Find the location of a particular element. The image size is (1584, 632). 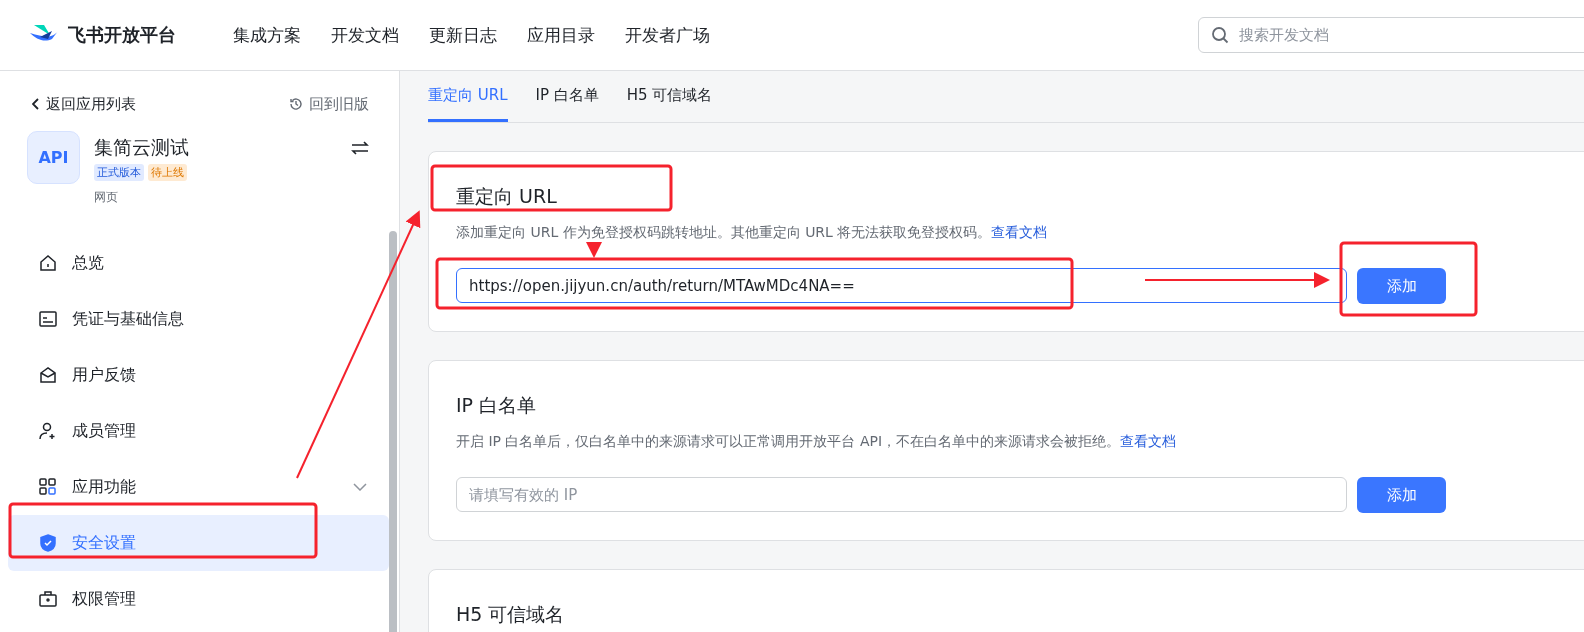

search-field: 搜索开发文档 is located at coordinates (1391, 35).